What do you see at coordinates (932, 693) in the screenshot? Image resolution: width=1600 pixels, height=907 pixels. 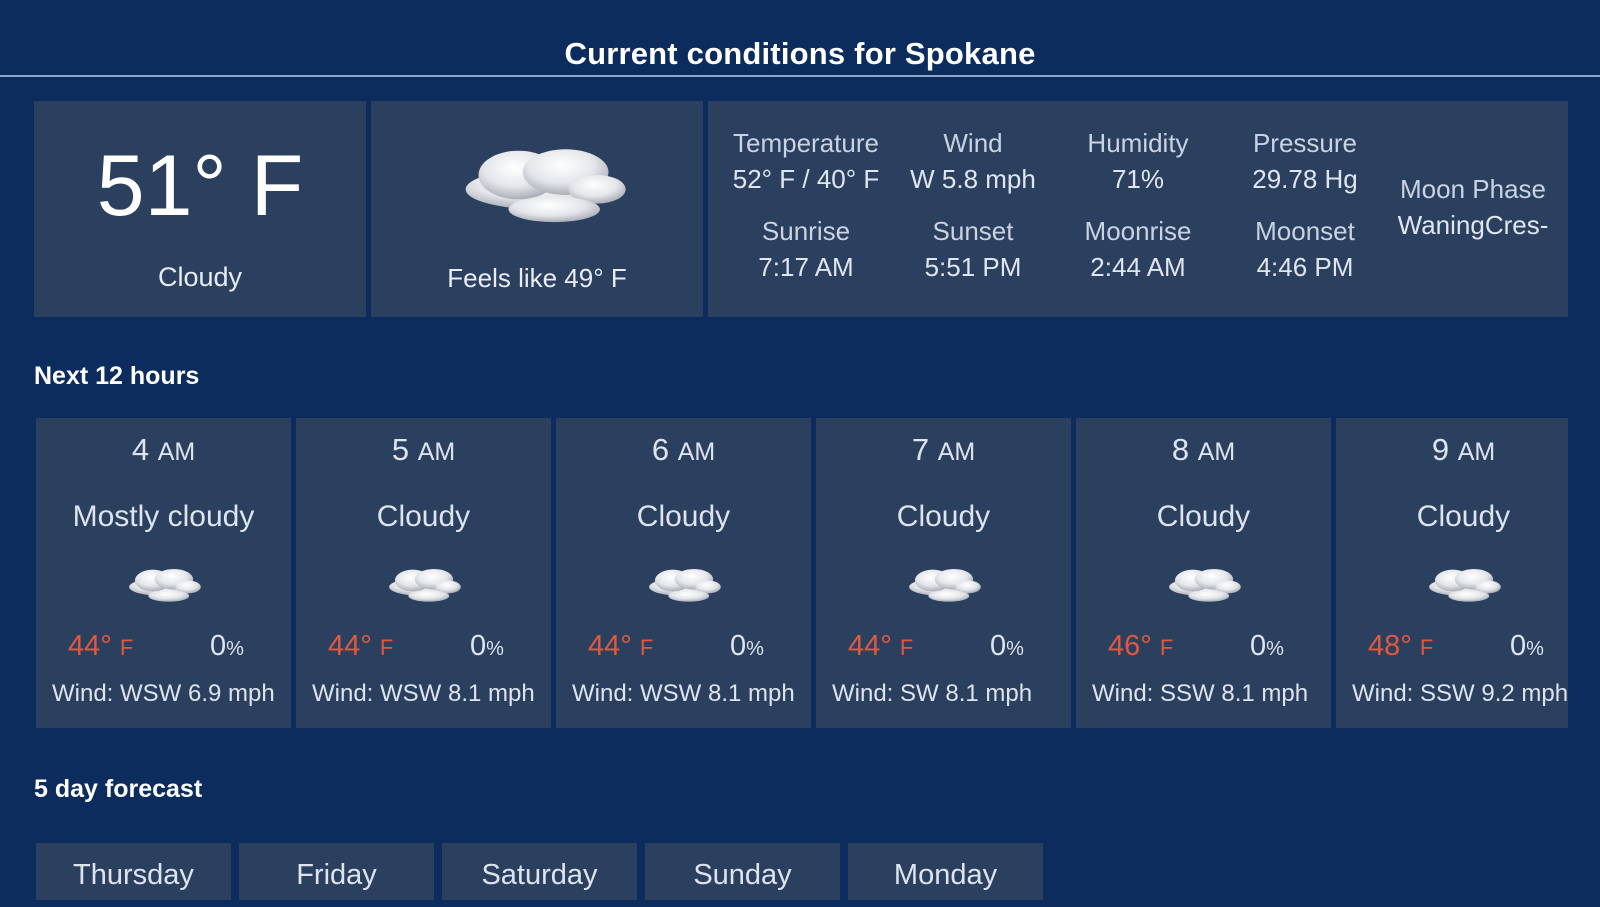 I see `hour-wind: Wind: SW 8.1 mph` at bounding box center [932, 693].